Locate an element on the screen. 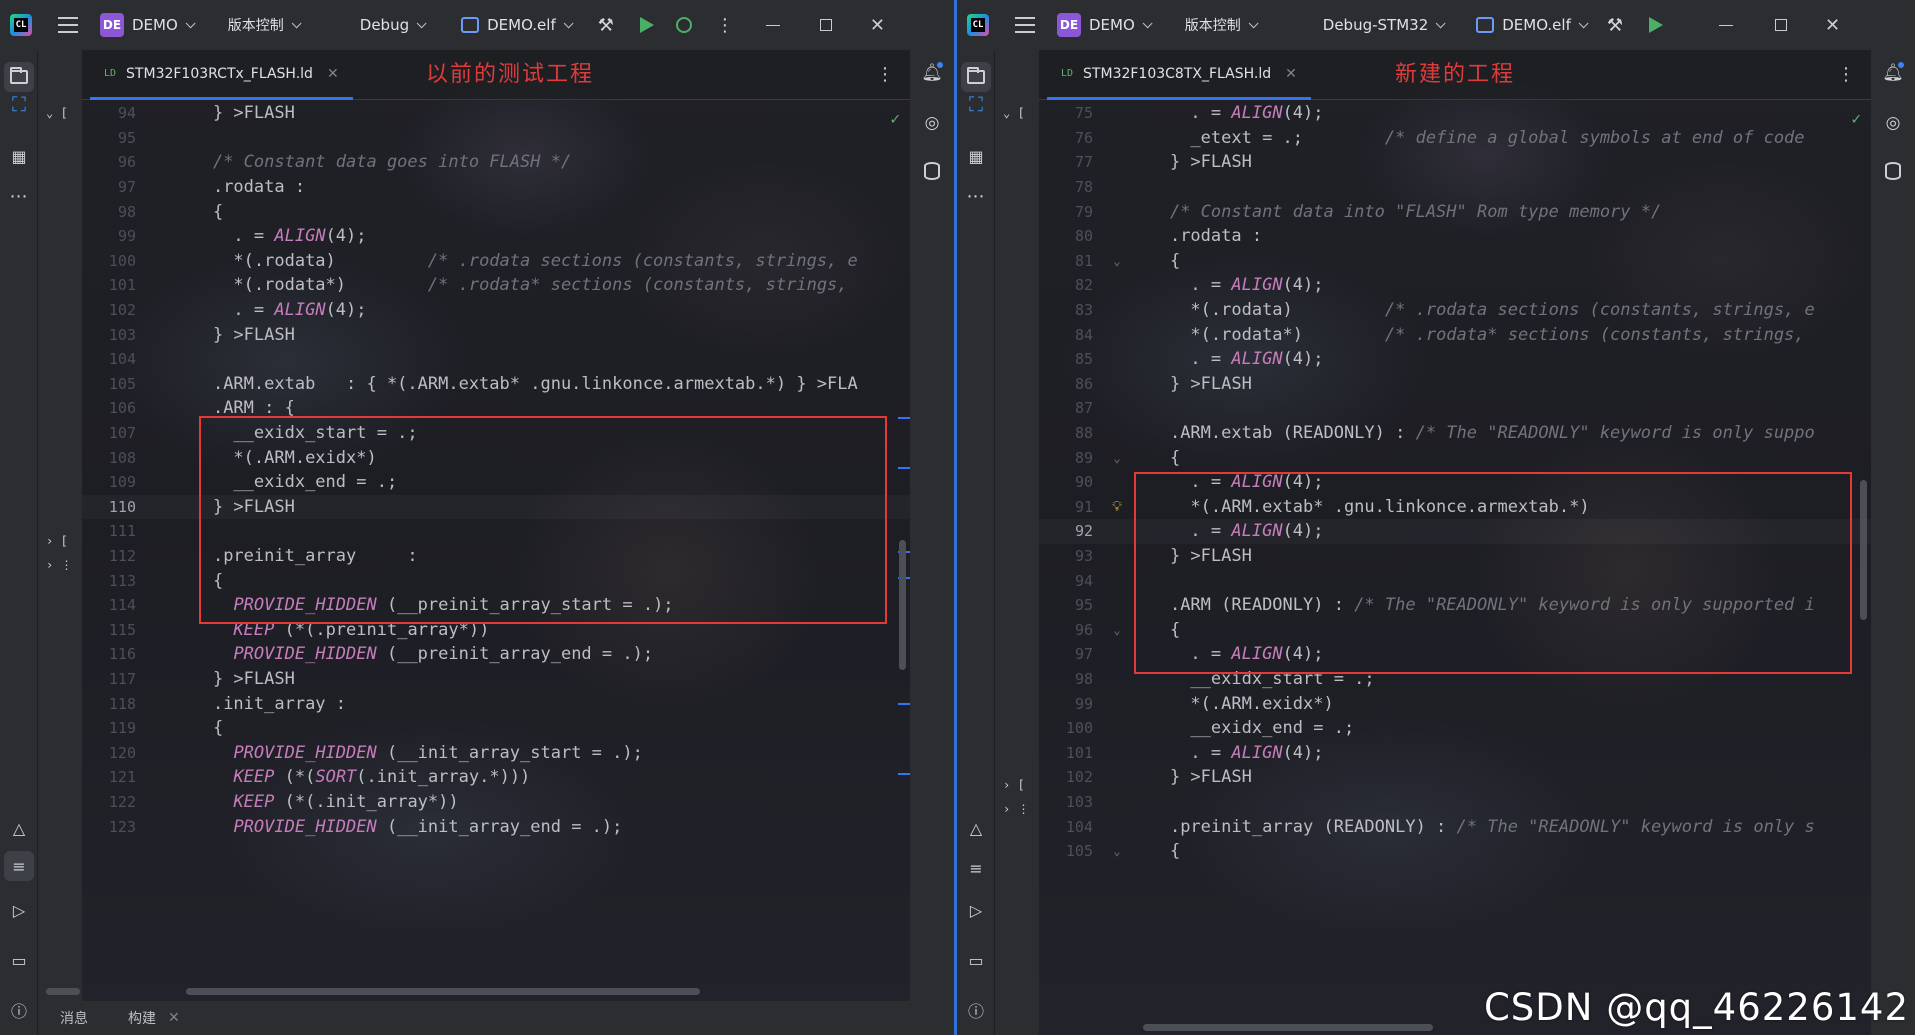 This screenshot has width=1915, height=1035. code-line: 111 is located at coordinates (496, 531).